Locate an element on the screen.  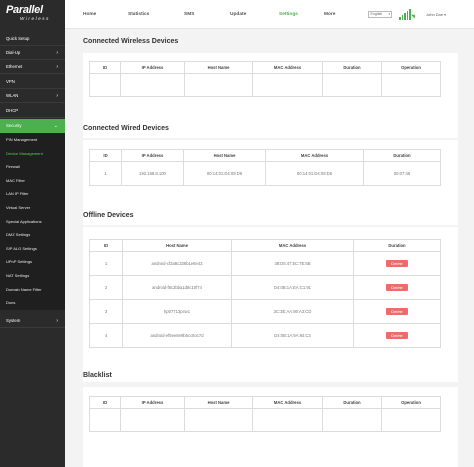
sidebar-subitem-dmz-settings: DMZ Settings is located at coordinates (32, 235).